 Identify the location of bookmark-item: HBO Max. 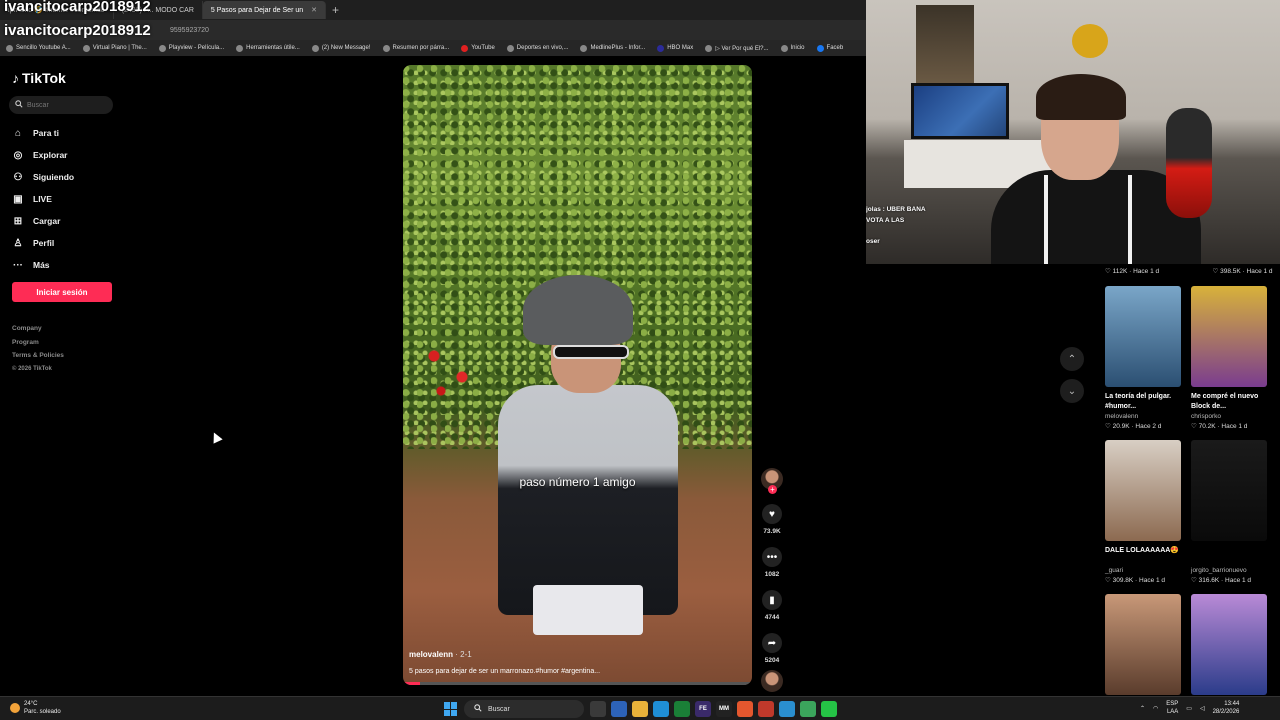
(675, 48).